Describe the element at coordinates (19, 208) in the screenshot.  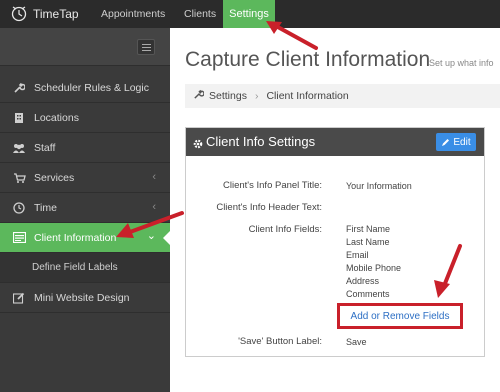
I see `clock-icon` at that location.